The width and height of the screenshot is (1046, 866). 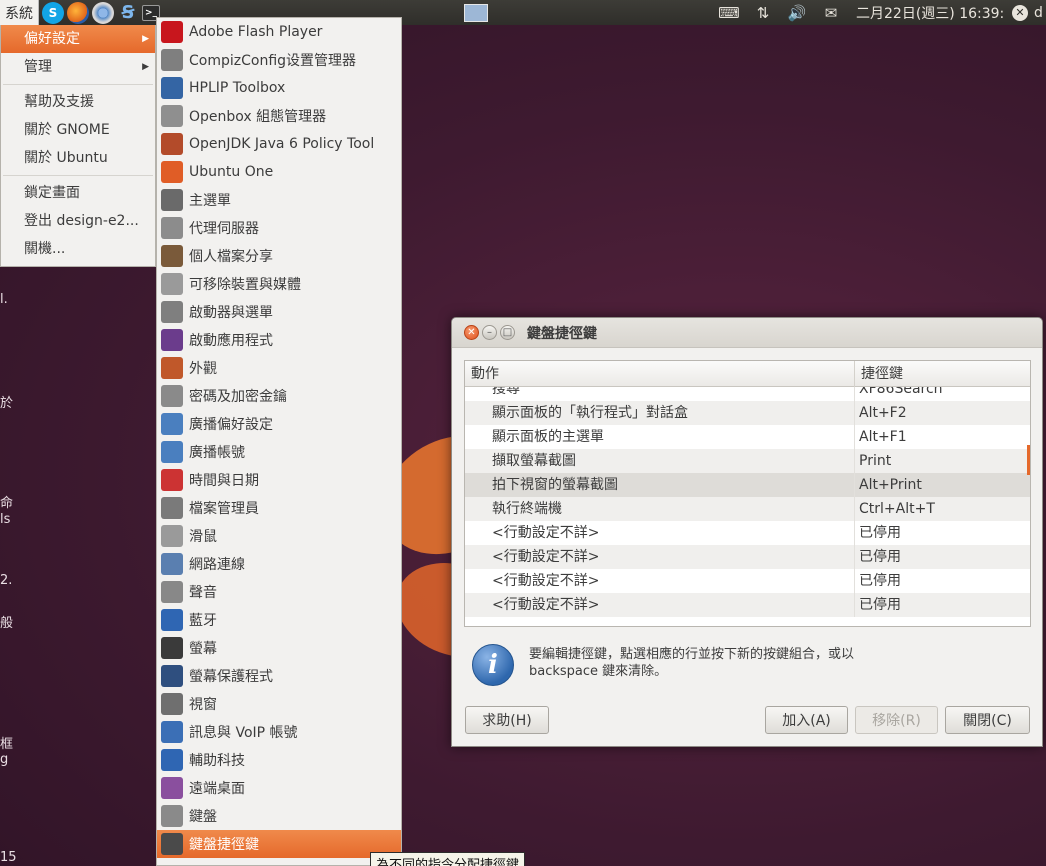 I want to click on keyboard-indicator-icon: ⌨, so click(x=729, y=12).